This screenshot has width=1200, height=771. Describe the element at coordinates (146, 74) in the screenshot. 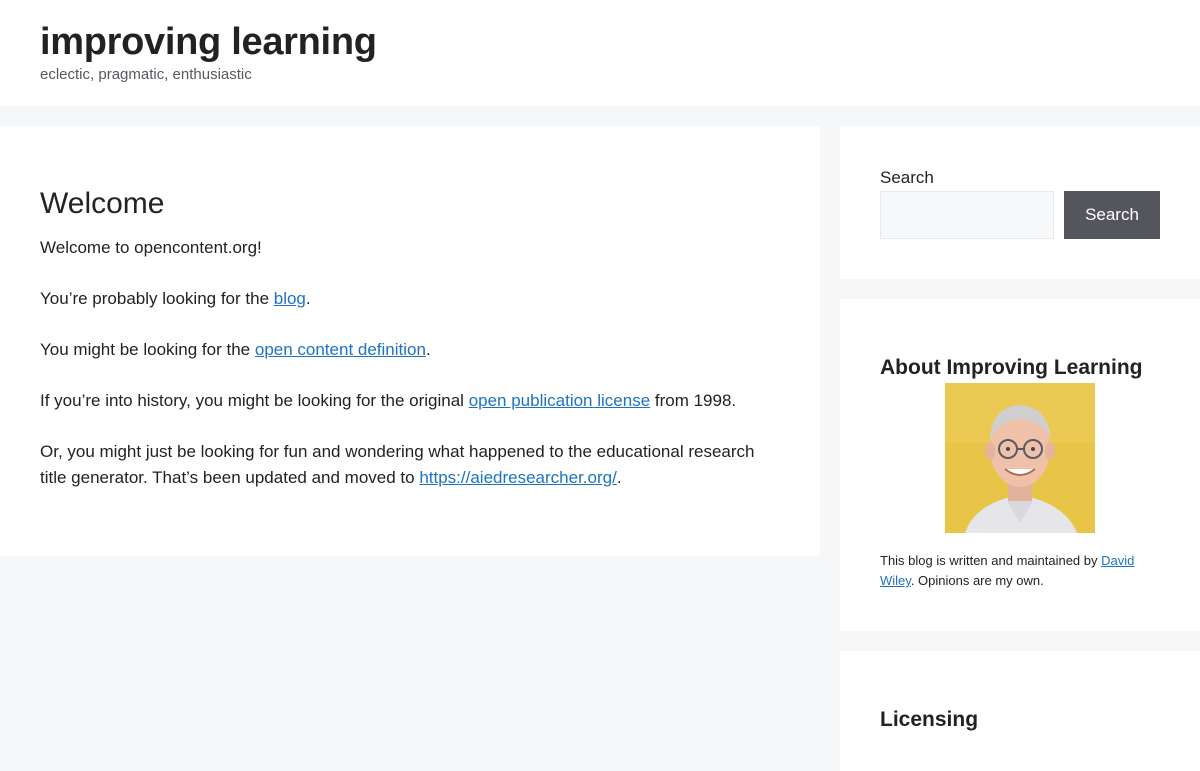

I see `site-tagline: eclectic, pragmatic, enthusiastic` at that location.